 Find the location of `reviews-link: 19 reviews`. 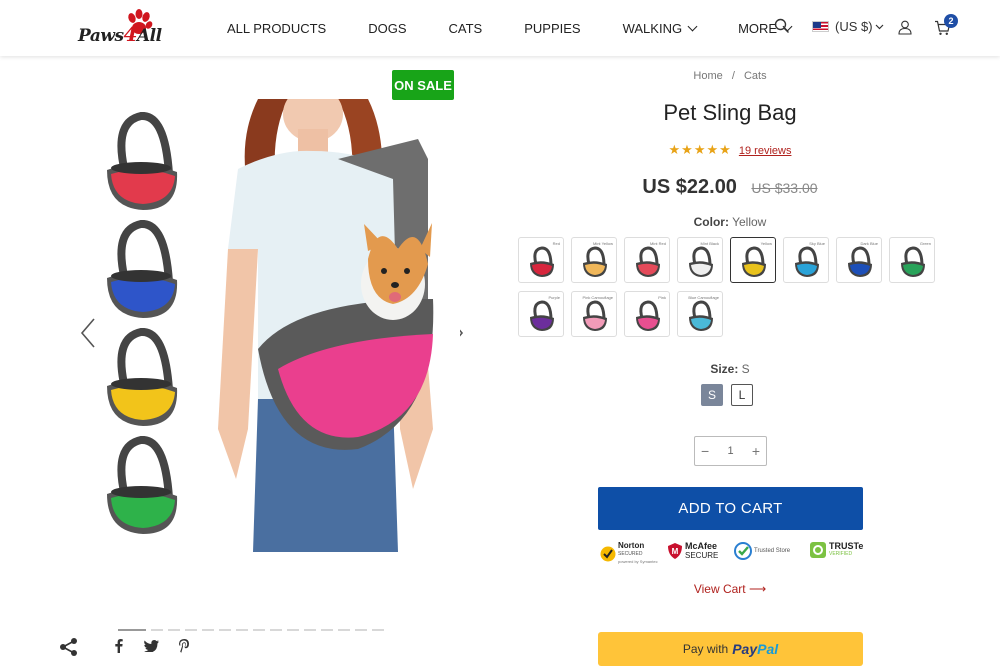

reviews-link: 19 reviews is located at coordinates (765, 151).